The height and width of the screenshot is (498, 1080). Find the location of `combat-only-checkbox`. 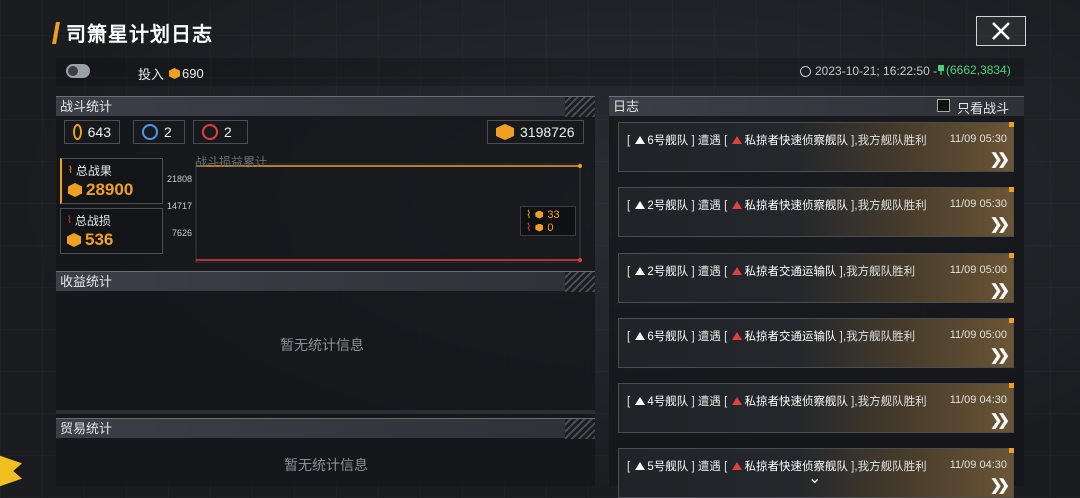

combat-only-checkbox is located at coordinates (943, 105).